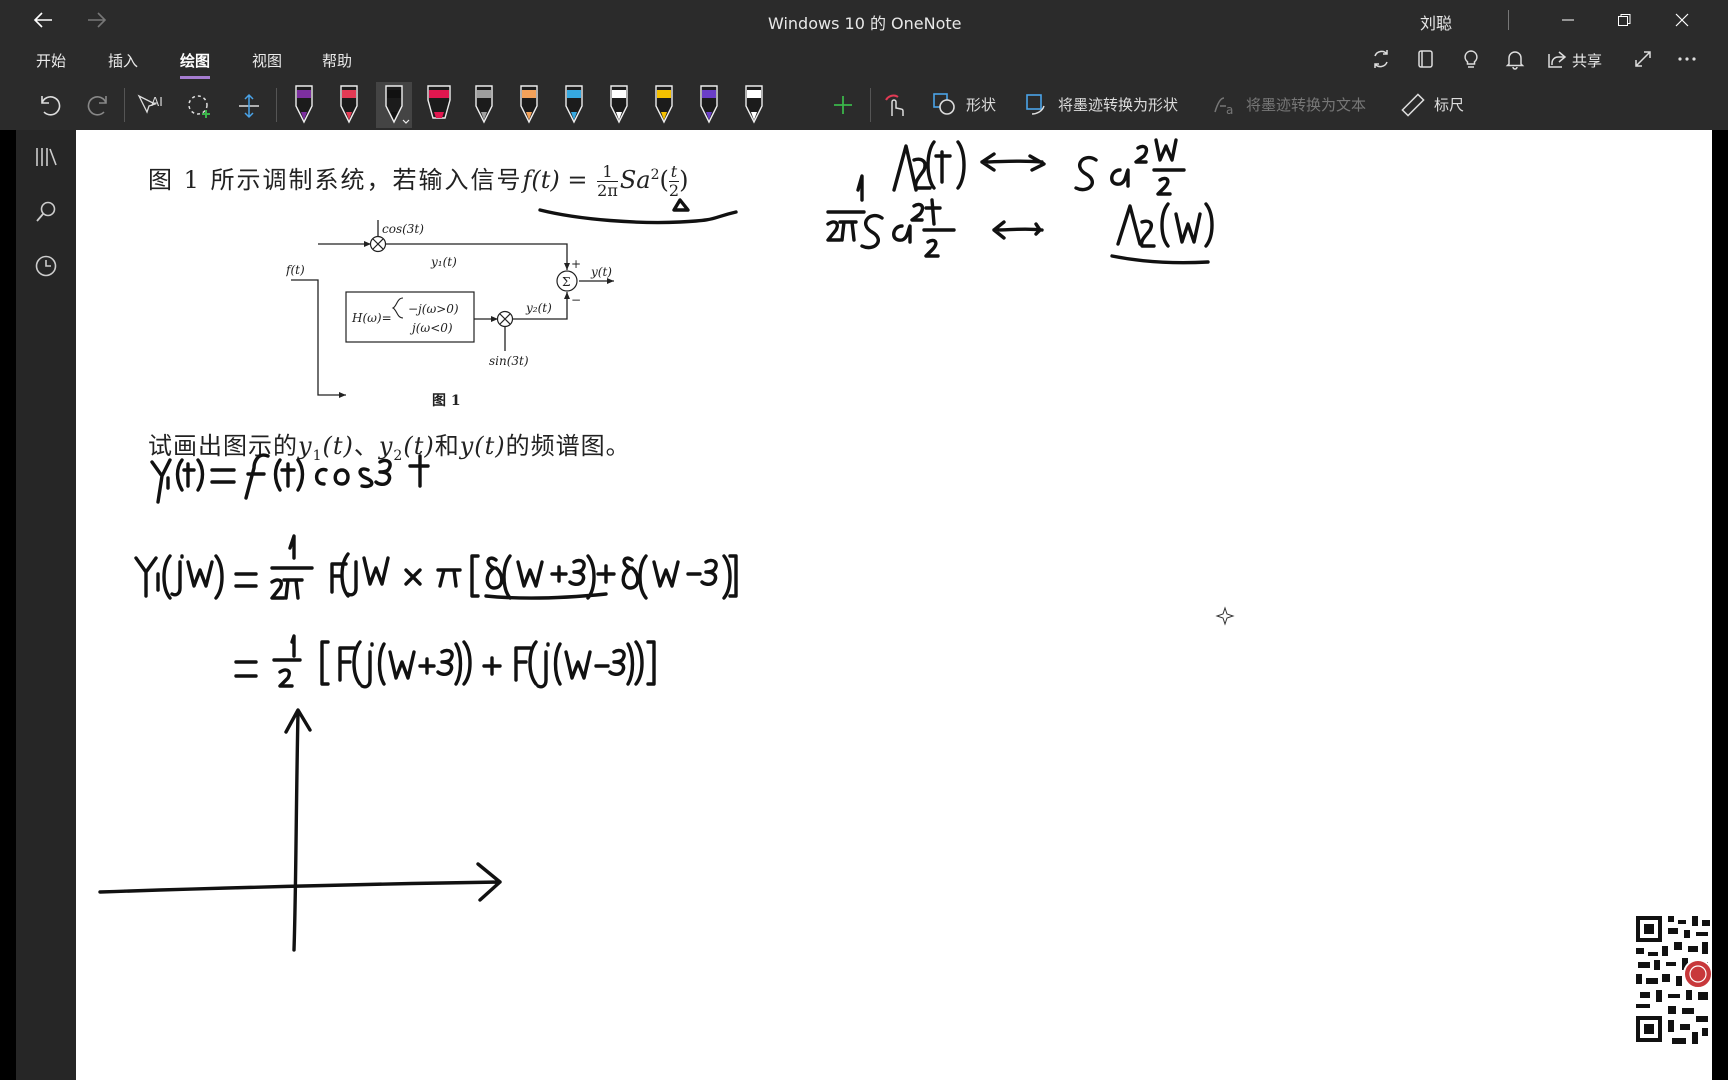 The width and height of the screenshot is (1728, 1080). What do you see at coordinates (1624, 20) in the screenshot?
I see `restore-icon` at bounding box center [1624, 20].